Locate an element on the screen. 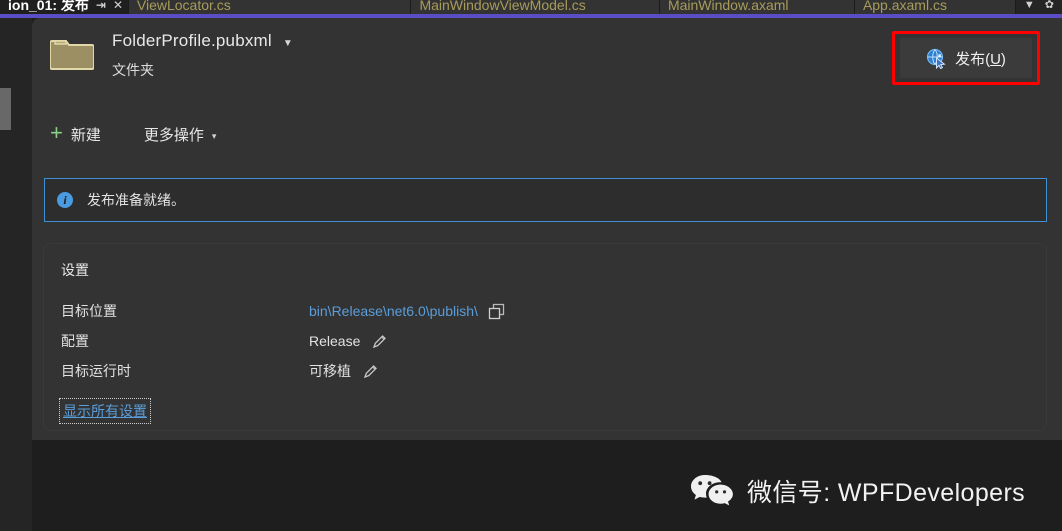 The width and height of the screenshot is (1062, 531). publish-globe-icon is located at coordinates (936, 58).